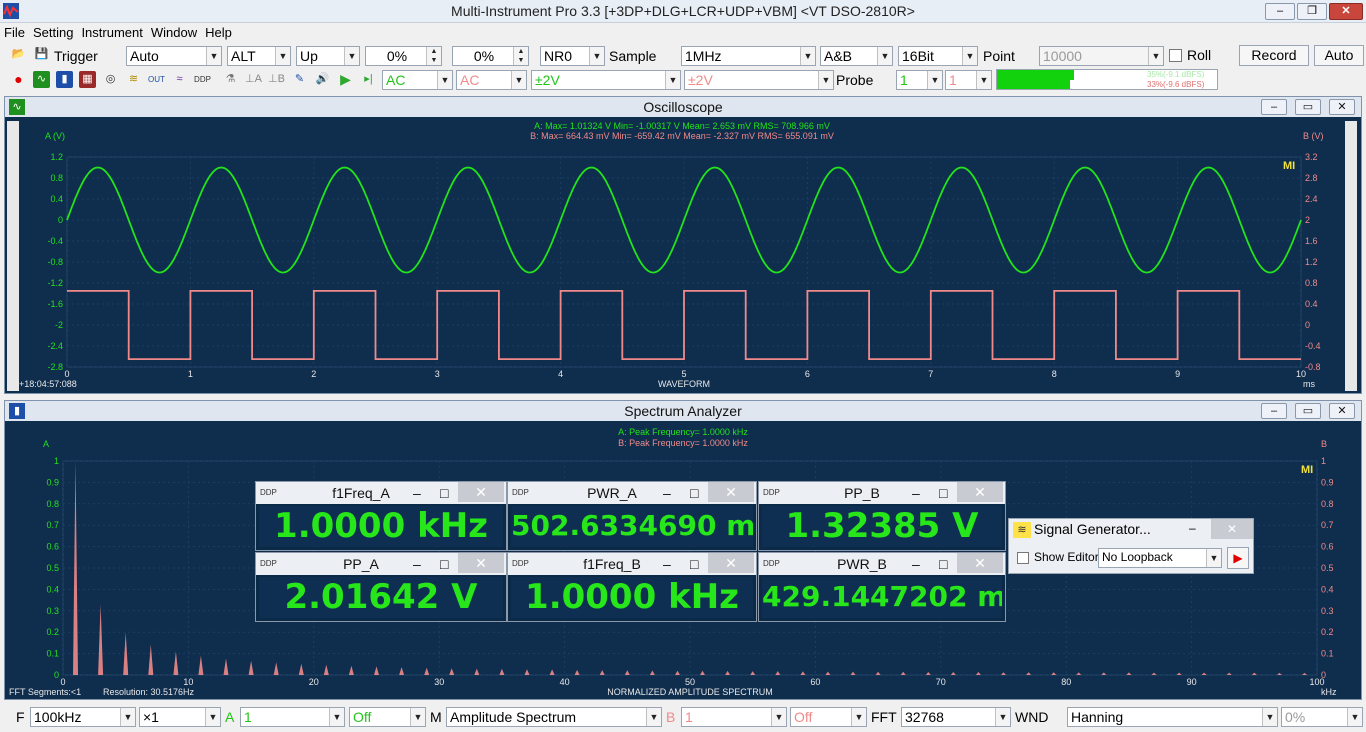 Image resolution: width=1366 pixels, height=732 pixels. Describe the element at coordinates (683, 107) in the screenshot. I see `oscilloscope-title: Oscilloscope` at that location.